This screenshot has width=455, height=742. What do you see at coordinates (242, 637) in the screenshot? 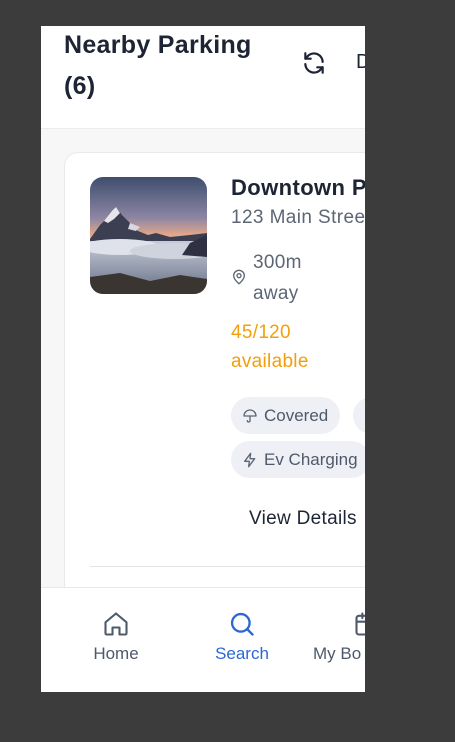
I see `nav-search: Search` at bounding box center [242, 637].